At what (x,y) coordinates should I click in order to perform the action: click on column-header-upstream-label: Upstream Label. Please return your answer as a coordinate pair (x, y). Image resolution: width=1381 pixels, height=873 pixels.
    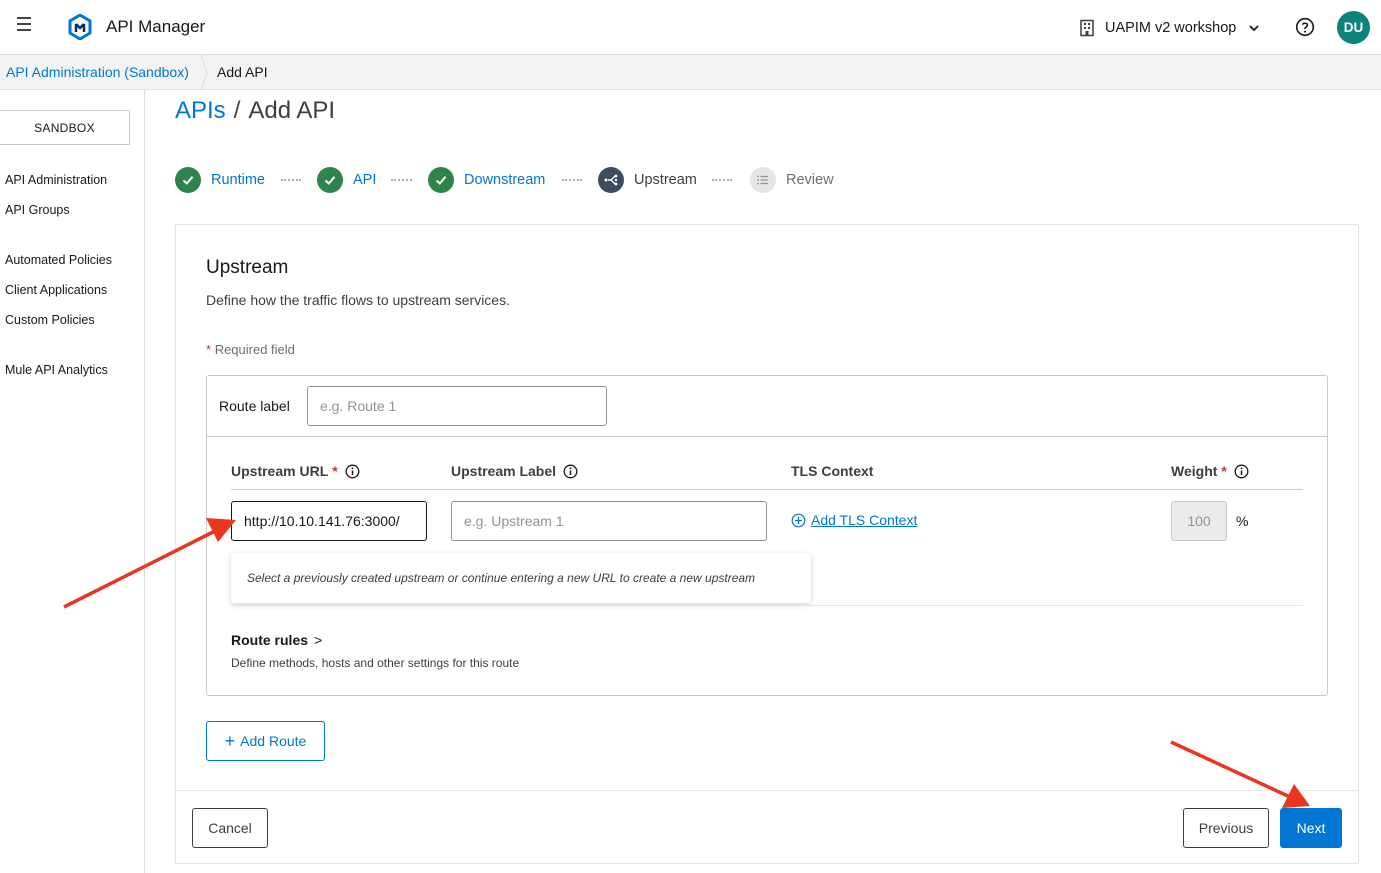
    Looking at the image, I should click on (514, 471).